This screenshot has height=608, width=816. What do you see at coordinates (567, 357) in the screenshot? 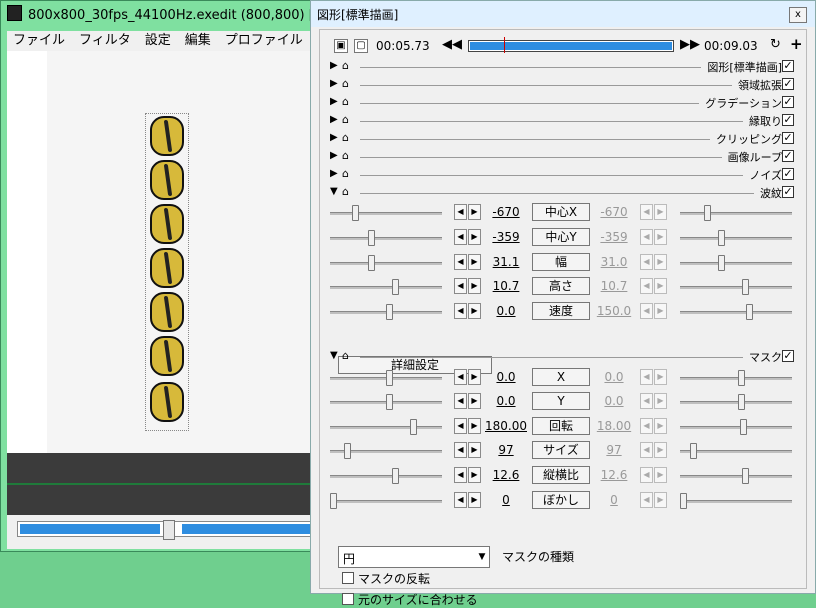
I see `filter-row-mask: ▼ ⌂ マスク ✓` at bounding box center [567, 357].